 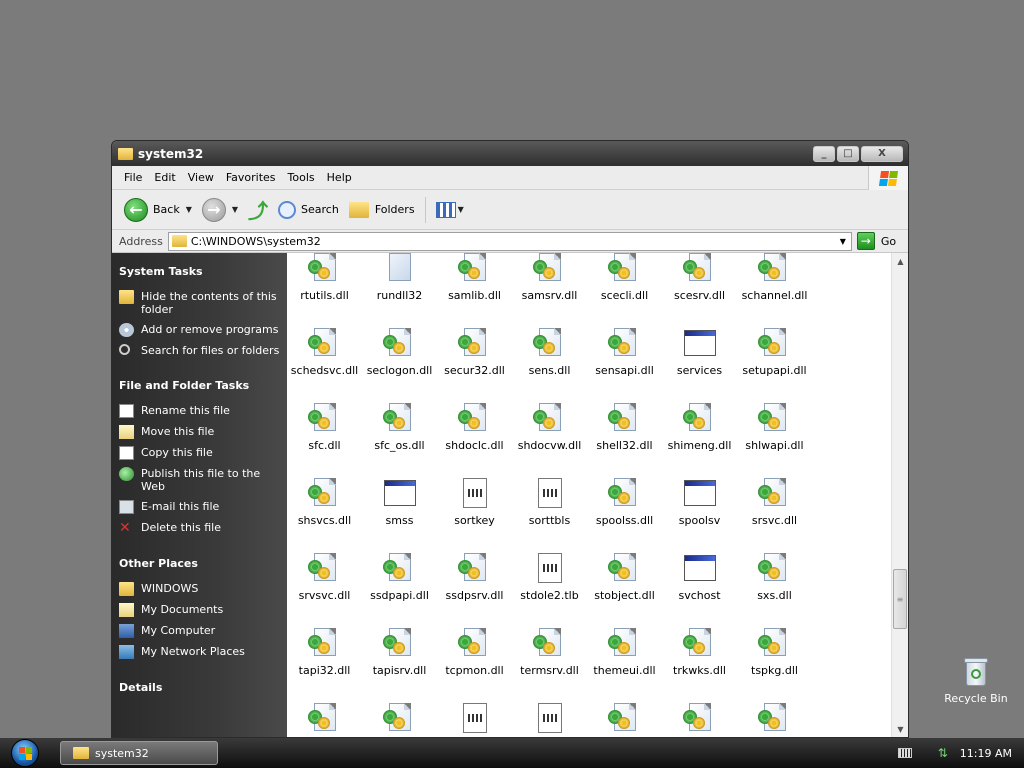 I want to click on file-item: sens.dll, so click(x=549, y=361).